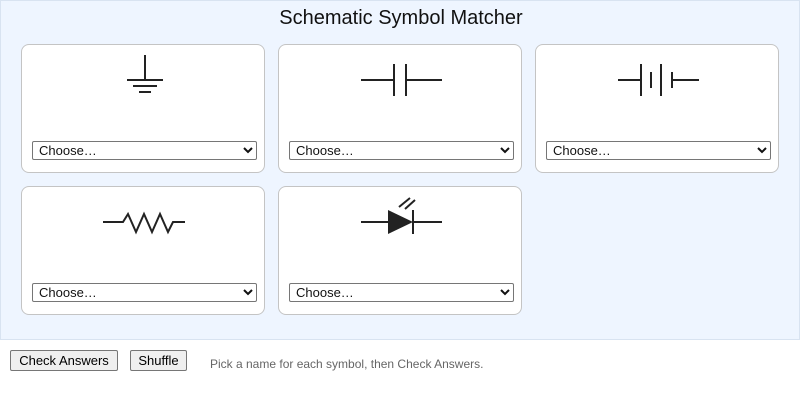 The width and height of the screenshot is (800, 402). Describe the element at coordinates (145, 74) in the screenshot. I see `ground-symbol-icon` at that location.